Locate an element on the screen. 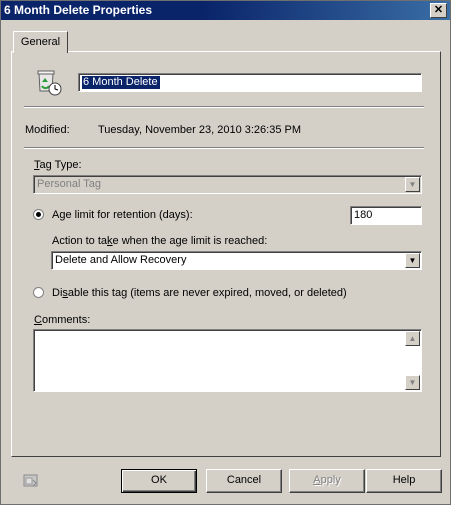 The image size is (451, 505). age-limit-label: Age limit for retention (days): is located at coordinates (122, 215).